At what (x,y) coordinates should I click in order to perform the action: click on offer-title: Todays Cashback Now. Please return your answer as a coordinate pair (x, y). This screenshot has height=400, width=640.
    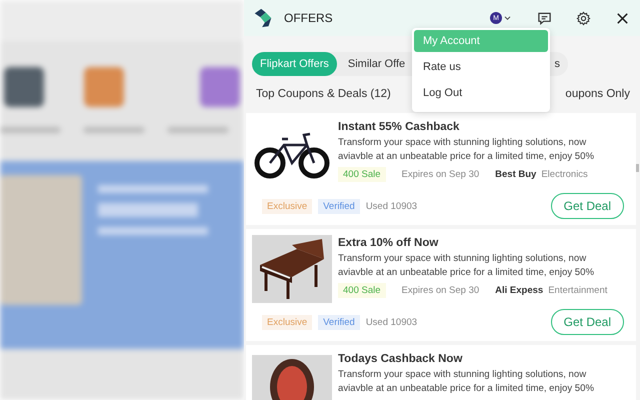
    Looking at the image, I should click on (401, 359).